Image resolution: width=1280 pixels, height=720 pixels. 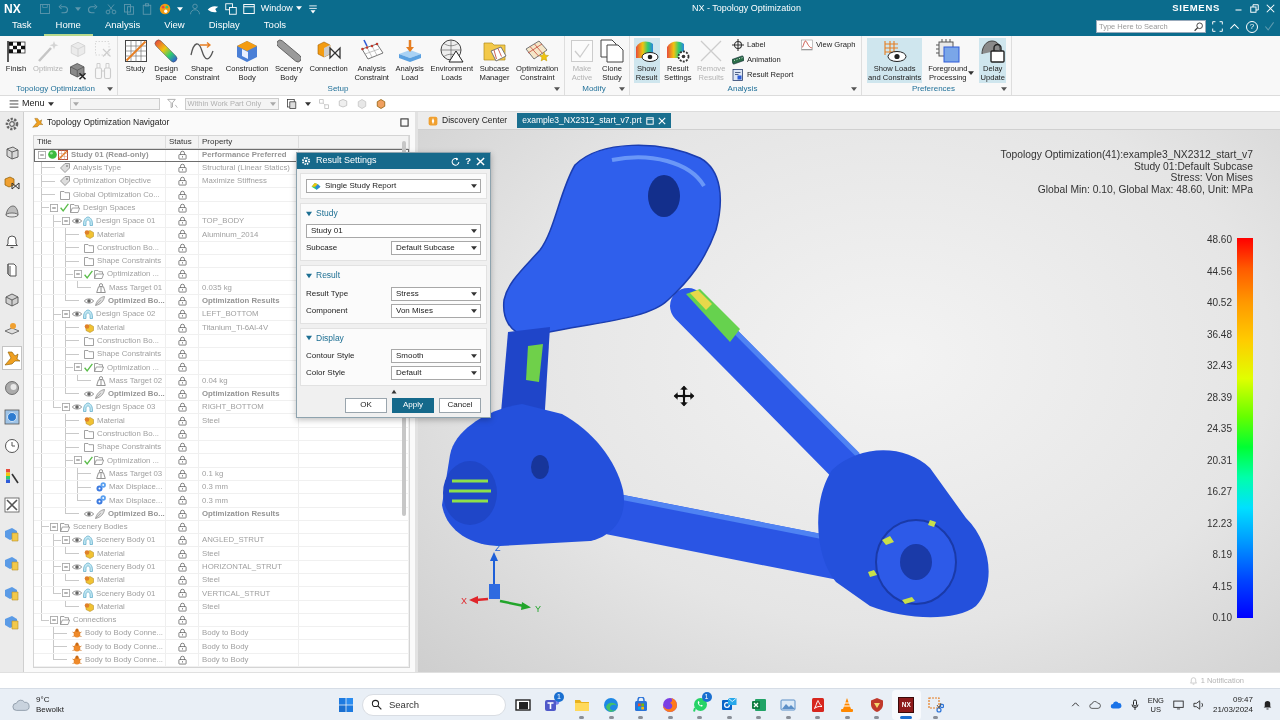 I want to click on legend-value: 0.10, so click(x=1222, y=618).